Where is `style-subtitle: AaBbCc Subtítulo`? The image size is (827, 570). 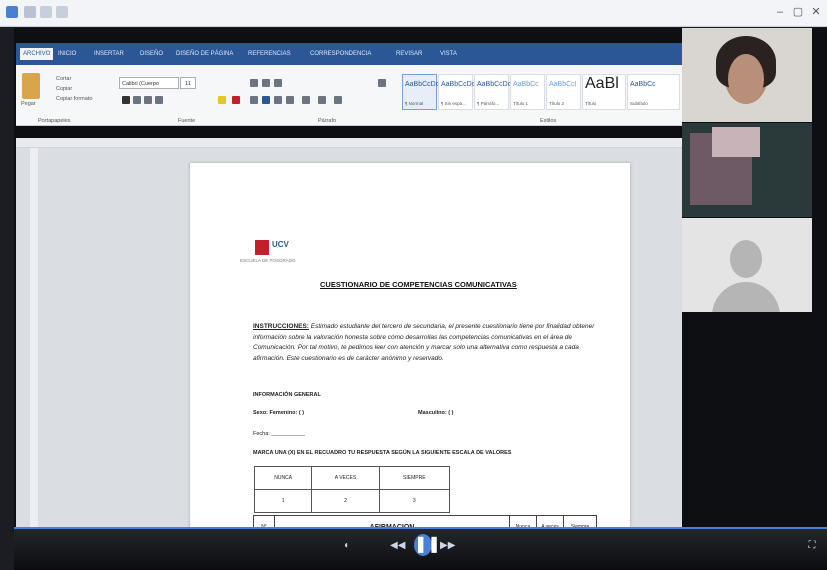
style-subtitle: AaBbCc Subtítulo is located at coordinates (653, 92).